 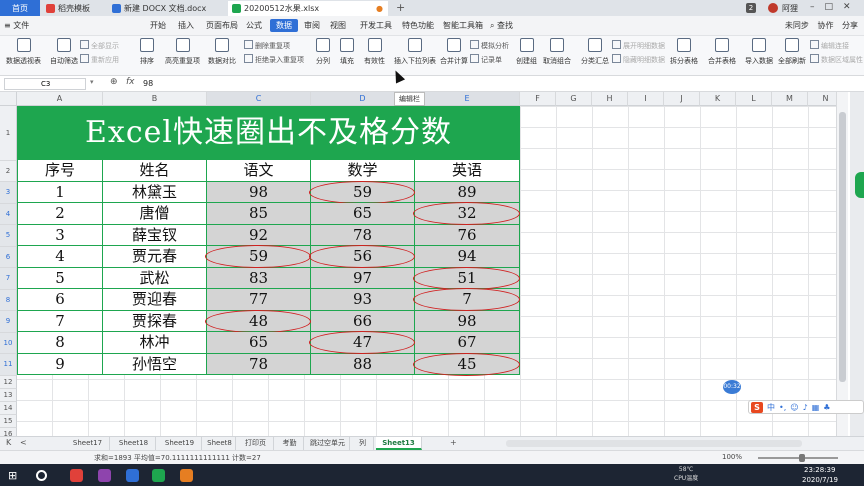 I want to click on menu-insert: 插入, so click(x=186, y=25).